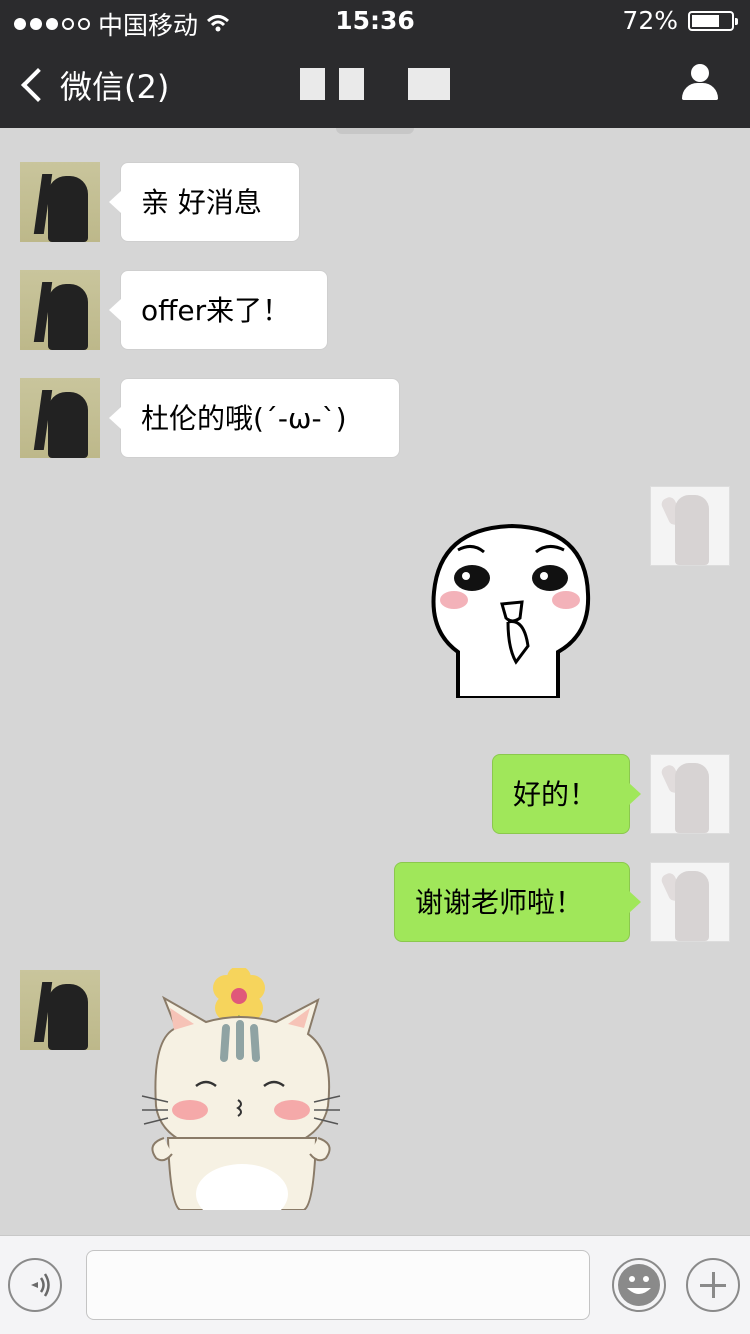 This screenshot has width=750, height=1334. Describe the element at coordinates (517, 902) in the screenshot. I see `message-bubble-outgoing: 谢谢老师啦！` at that location.